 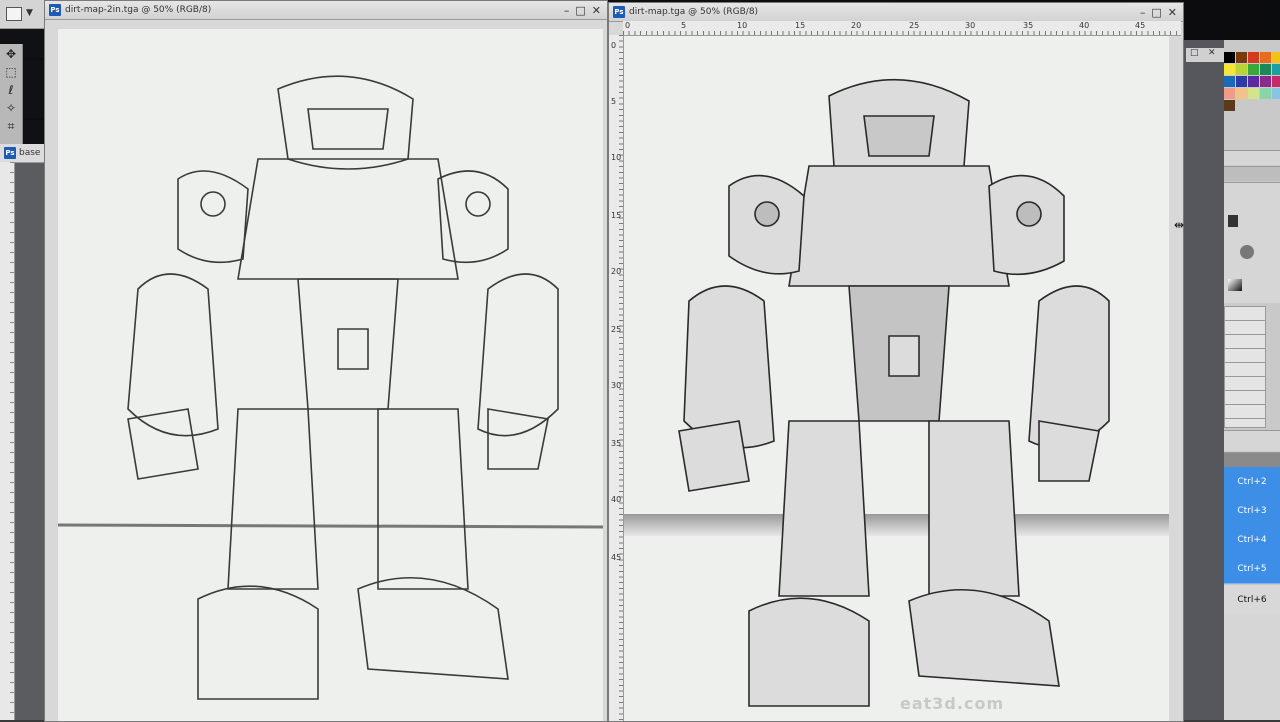 What do you see at coordinates (11, 72) in the screenshot?
I see `marquee-tool-icon: ⬚` at bounding box center [11, 72].